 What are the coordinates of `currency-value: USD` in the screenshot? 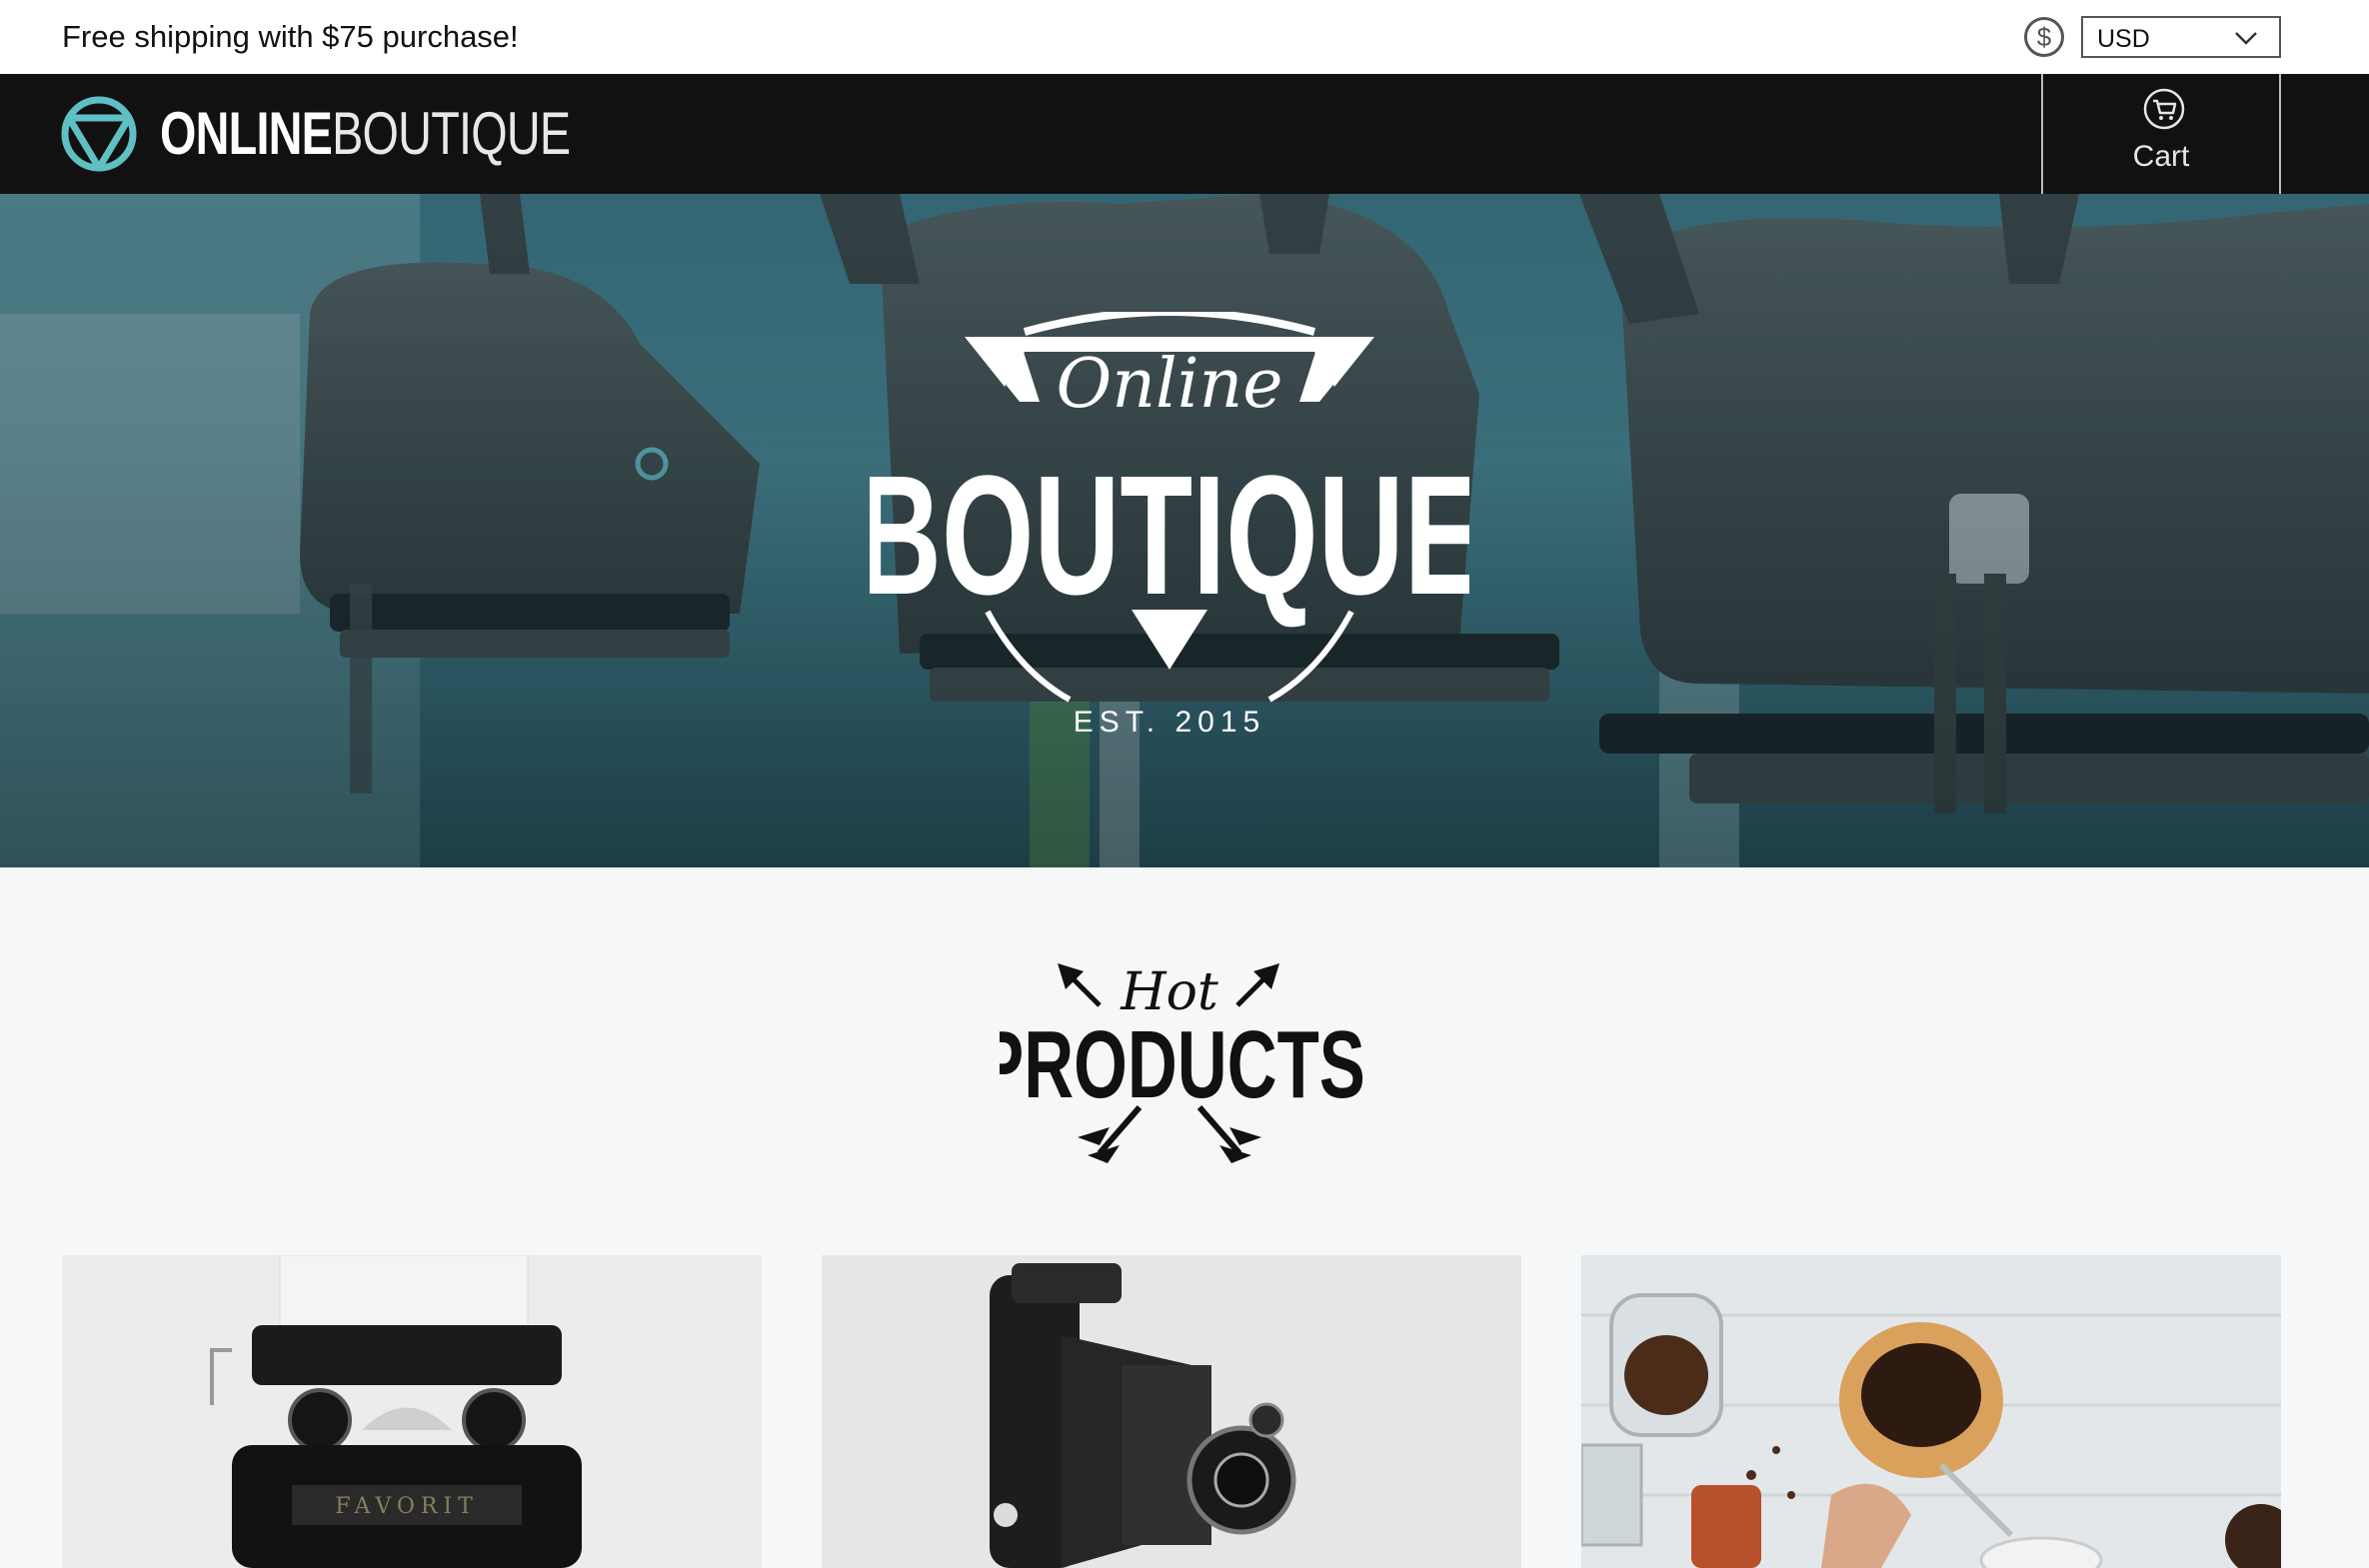 It's located at (2123, 39).